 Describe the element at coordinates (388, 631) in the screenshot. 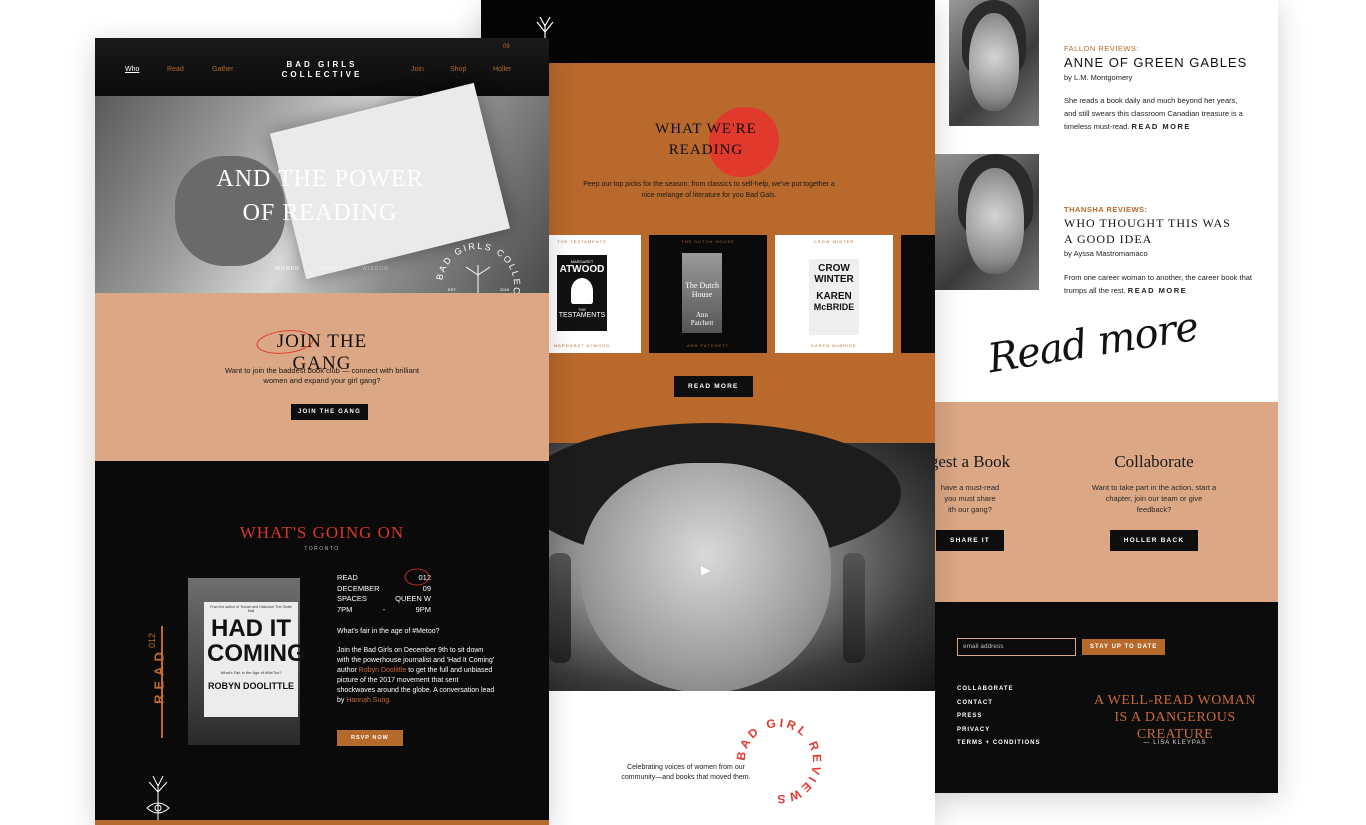

I see `event-question: What's fair in the age of #Metoo?` at that location.